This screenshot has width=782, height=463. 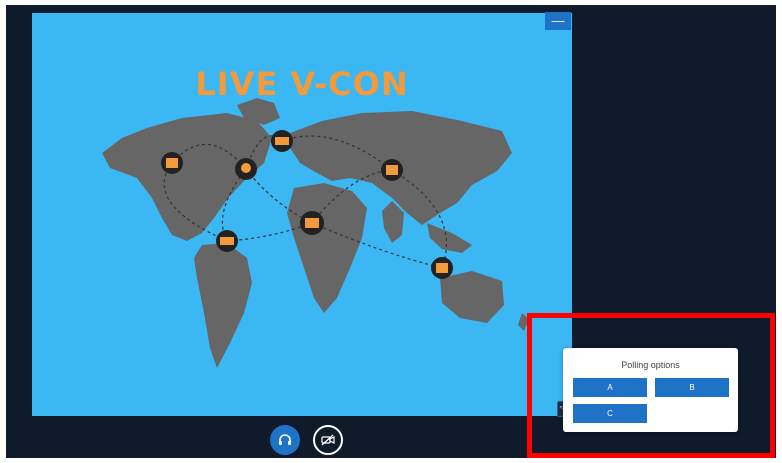 I want to click on marker-greenland, so click(x=282, y=141).